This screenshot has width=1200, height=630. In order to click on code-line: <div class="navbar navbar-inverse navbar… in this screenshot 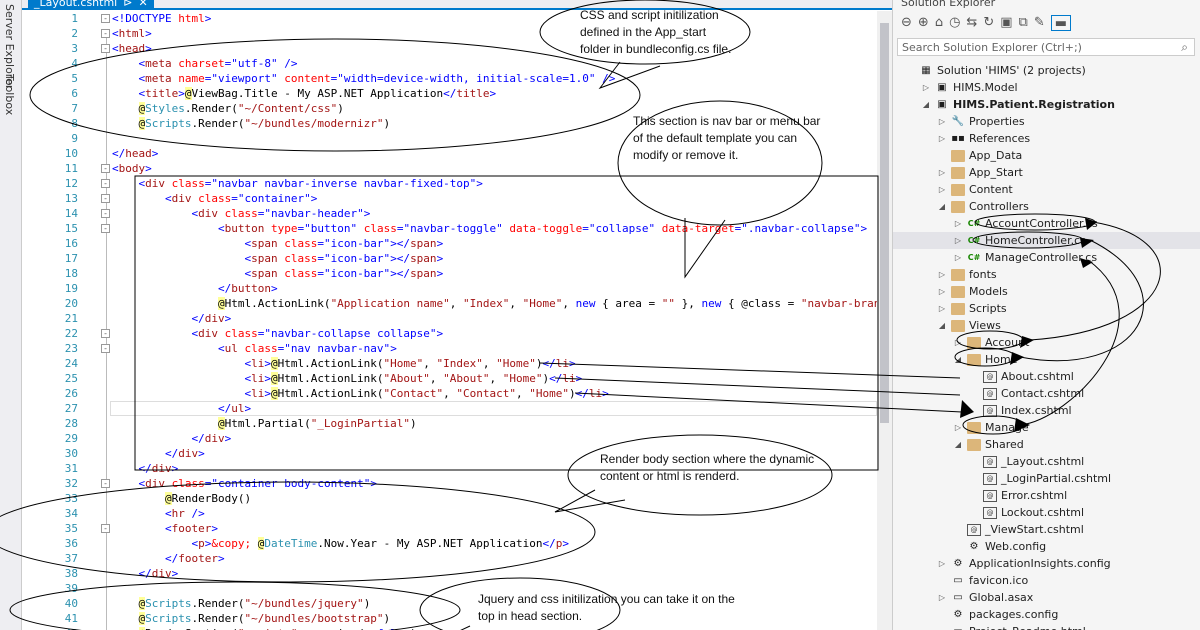, I will do `click(494, 183)`.